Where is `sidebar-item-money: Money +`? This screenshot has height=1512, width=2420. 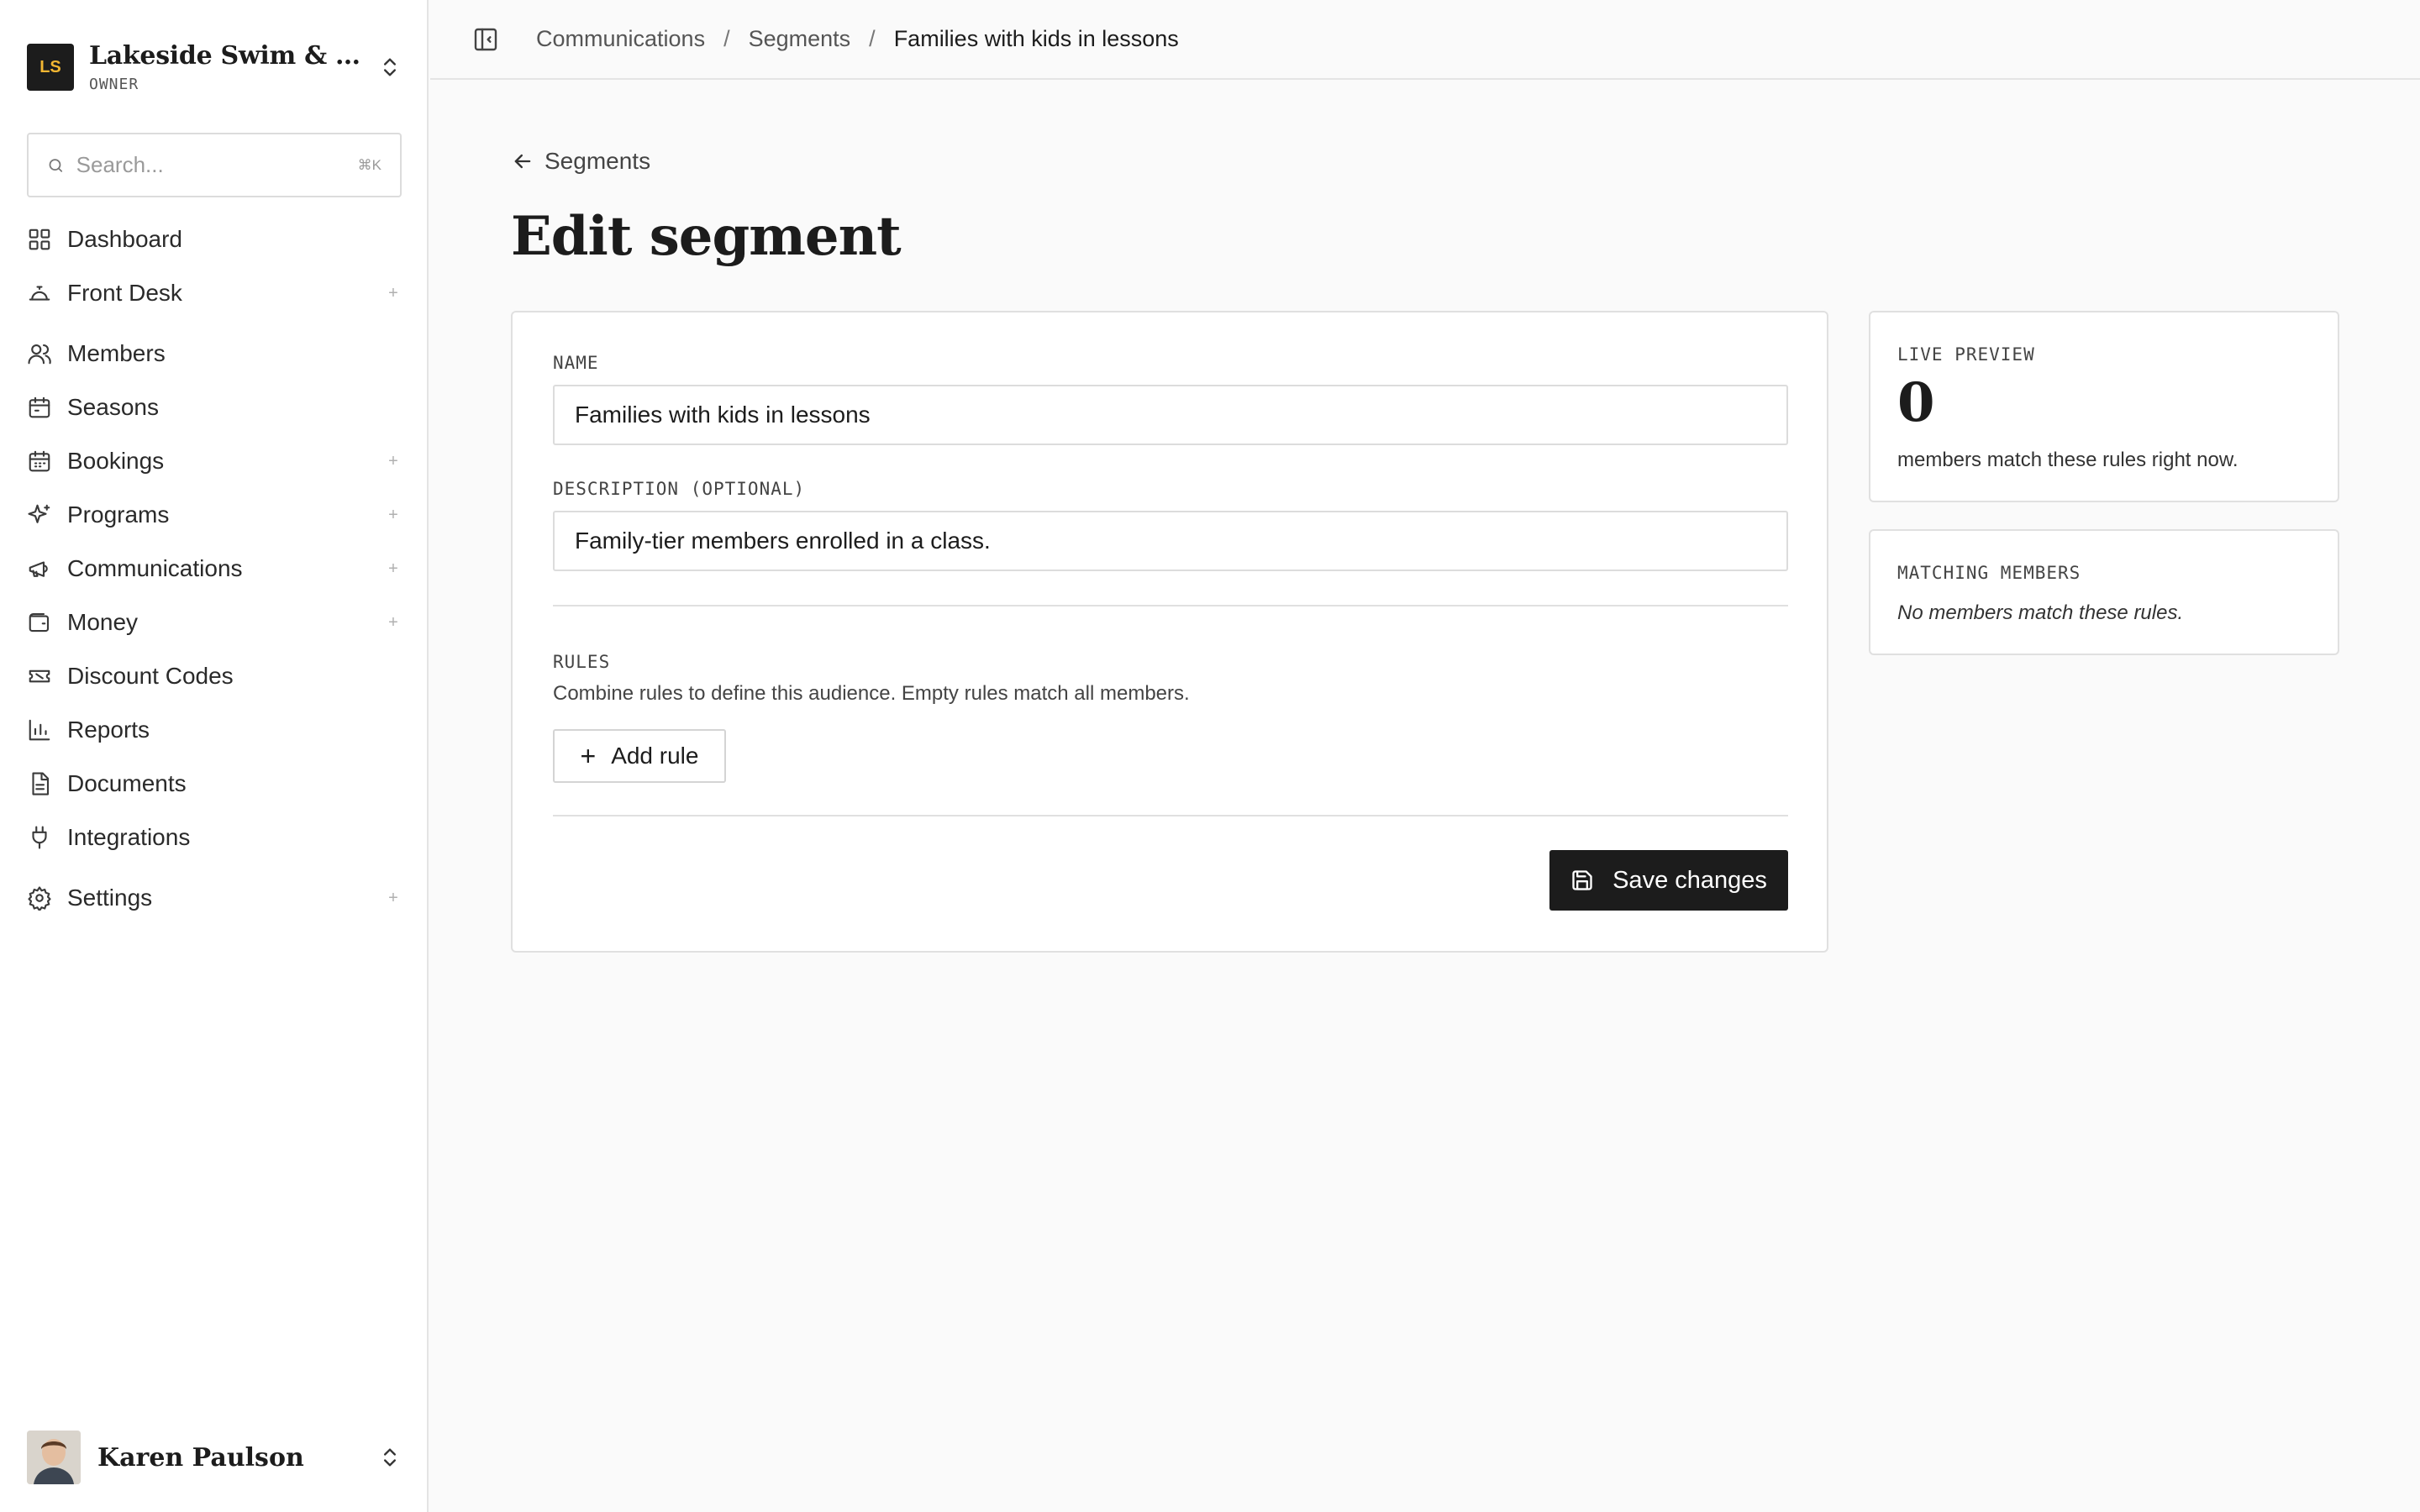 sidebar-item-money: Money + is located at coordinates (214, 622).